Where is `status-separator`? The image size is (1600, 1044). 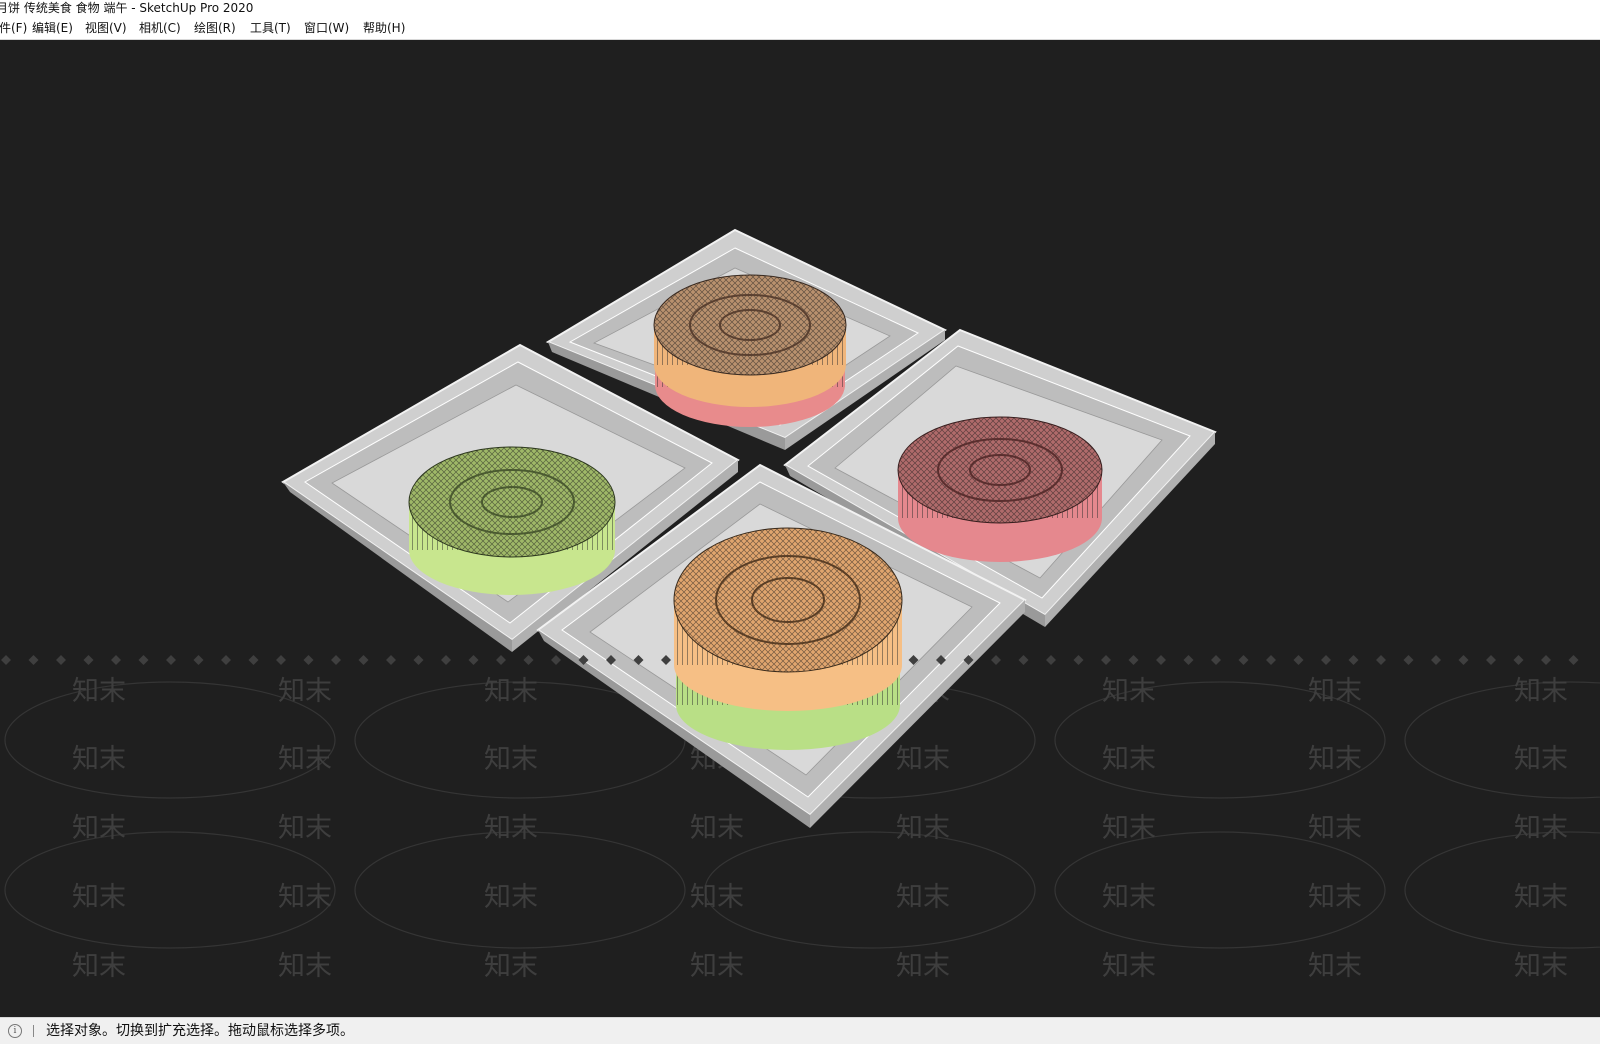
status-separator is located at coordinates (33, 1031).